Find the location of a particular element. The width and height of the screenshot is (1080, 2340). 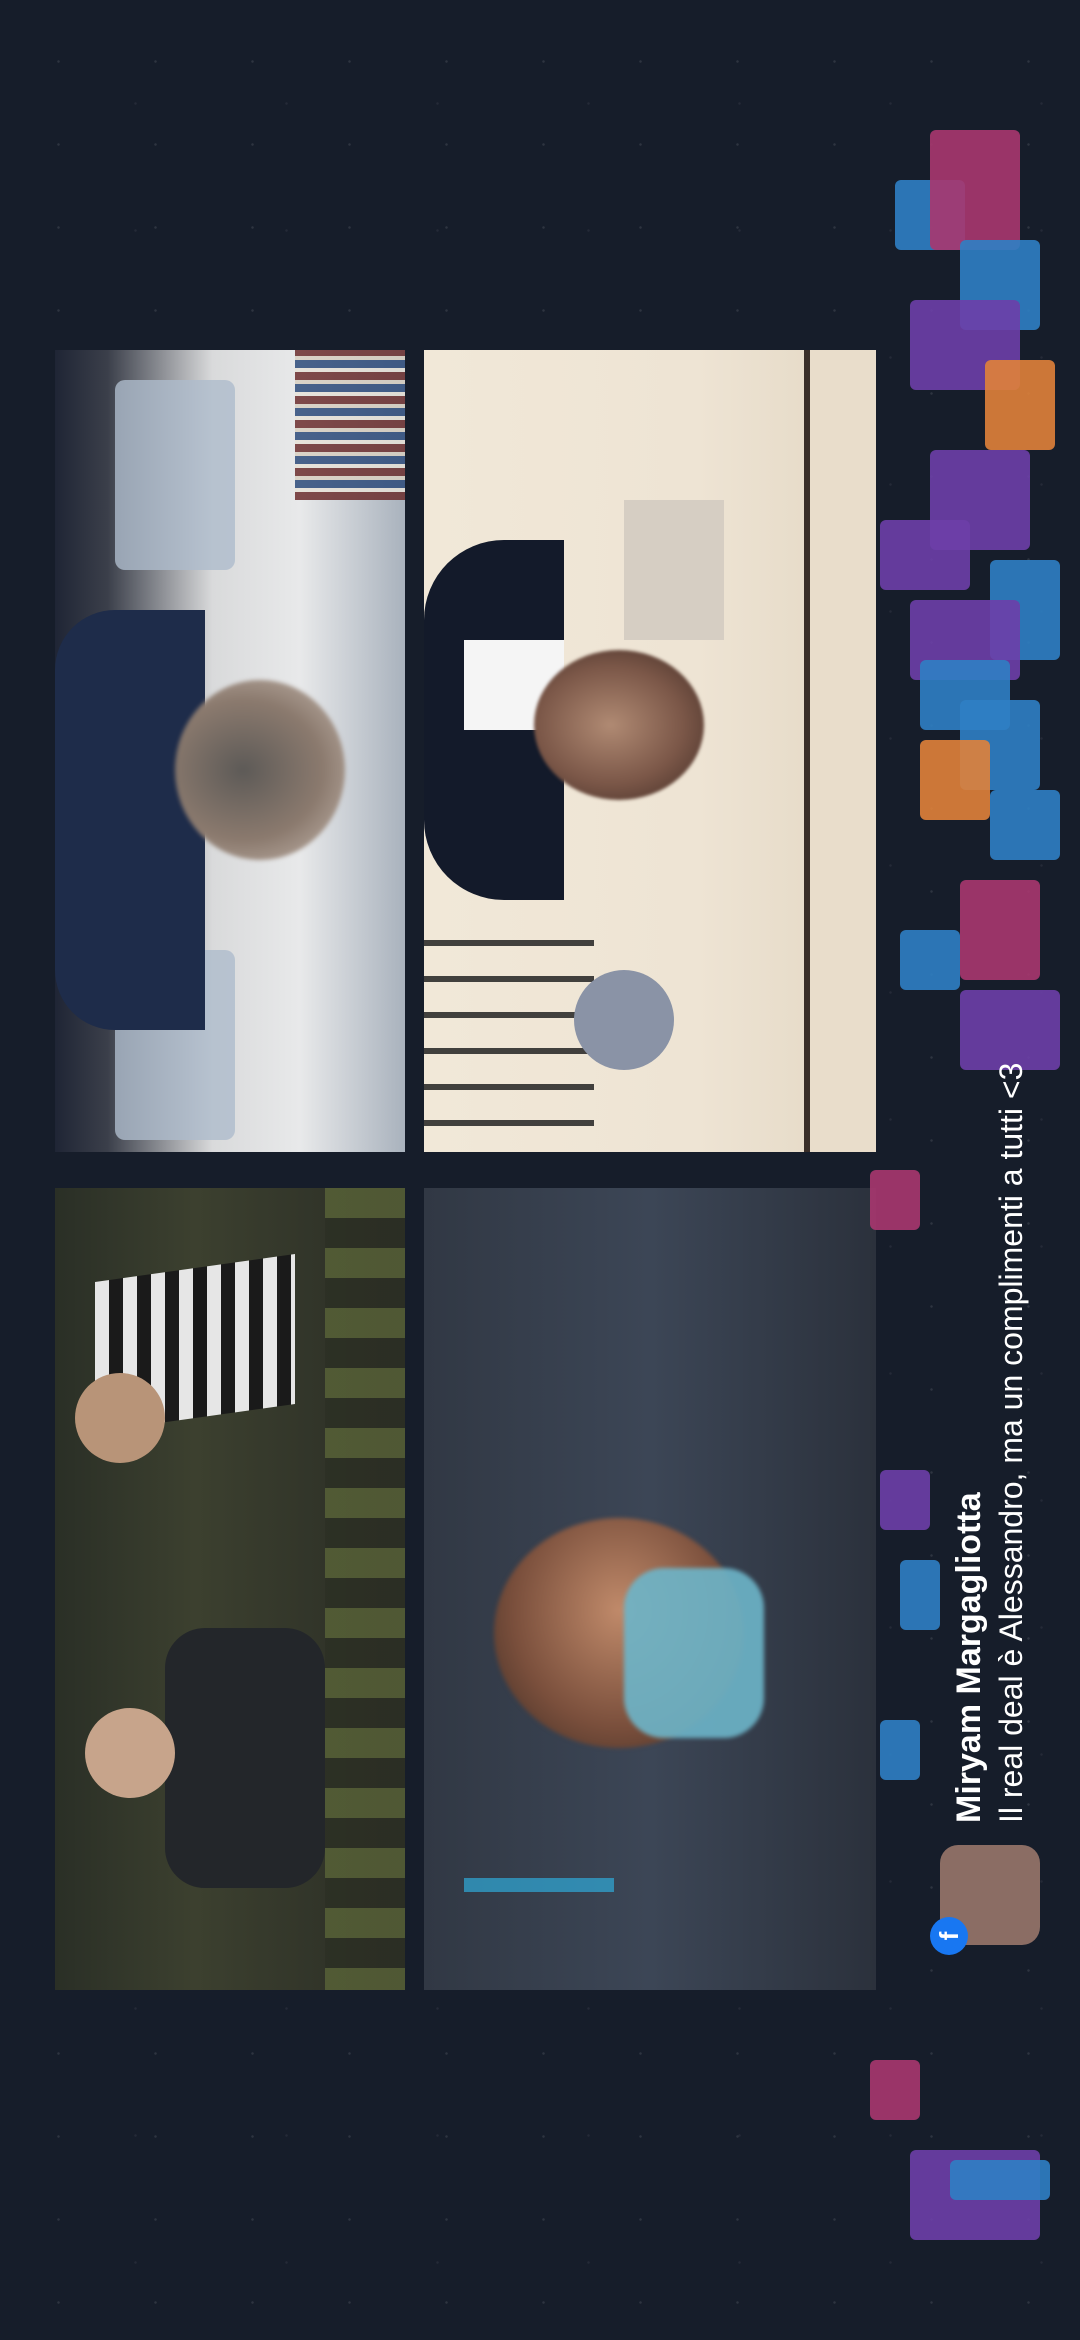

participant-jacket is located at coordinates (245, 1758).